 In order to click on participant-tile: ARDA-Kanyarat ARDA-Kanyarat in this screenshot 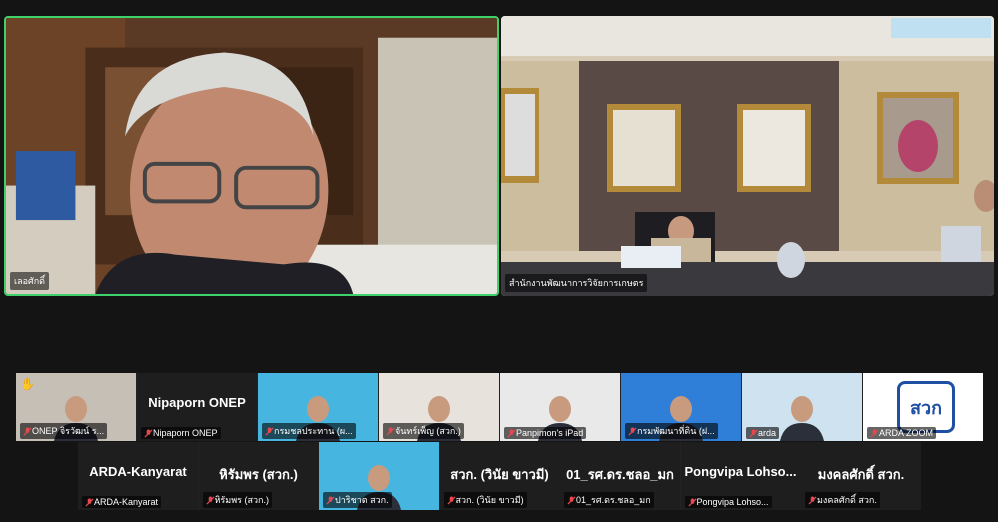, I will do `click(138, 476)`.